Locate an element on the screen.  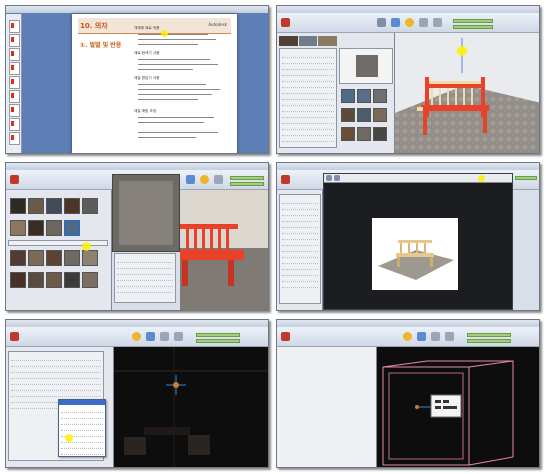
dropdown-item-selected is located at coordinates (82, 402).